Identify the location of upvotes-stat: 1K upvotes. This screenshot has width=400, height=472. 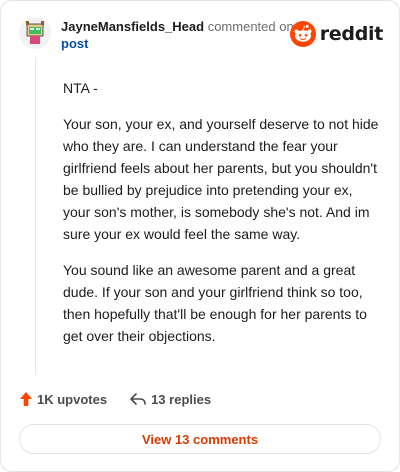
(63, 399).